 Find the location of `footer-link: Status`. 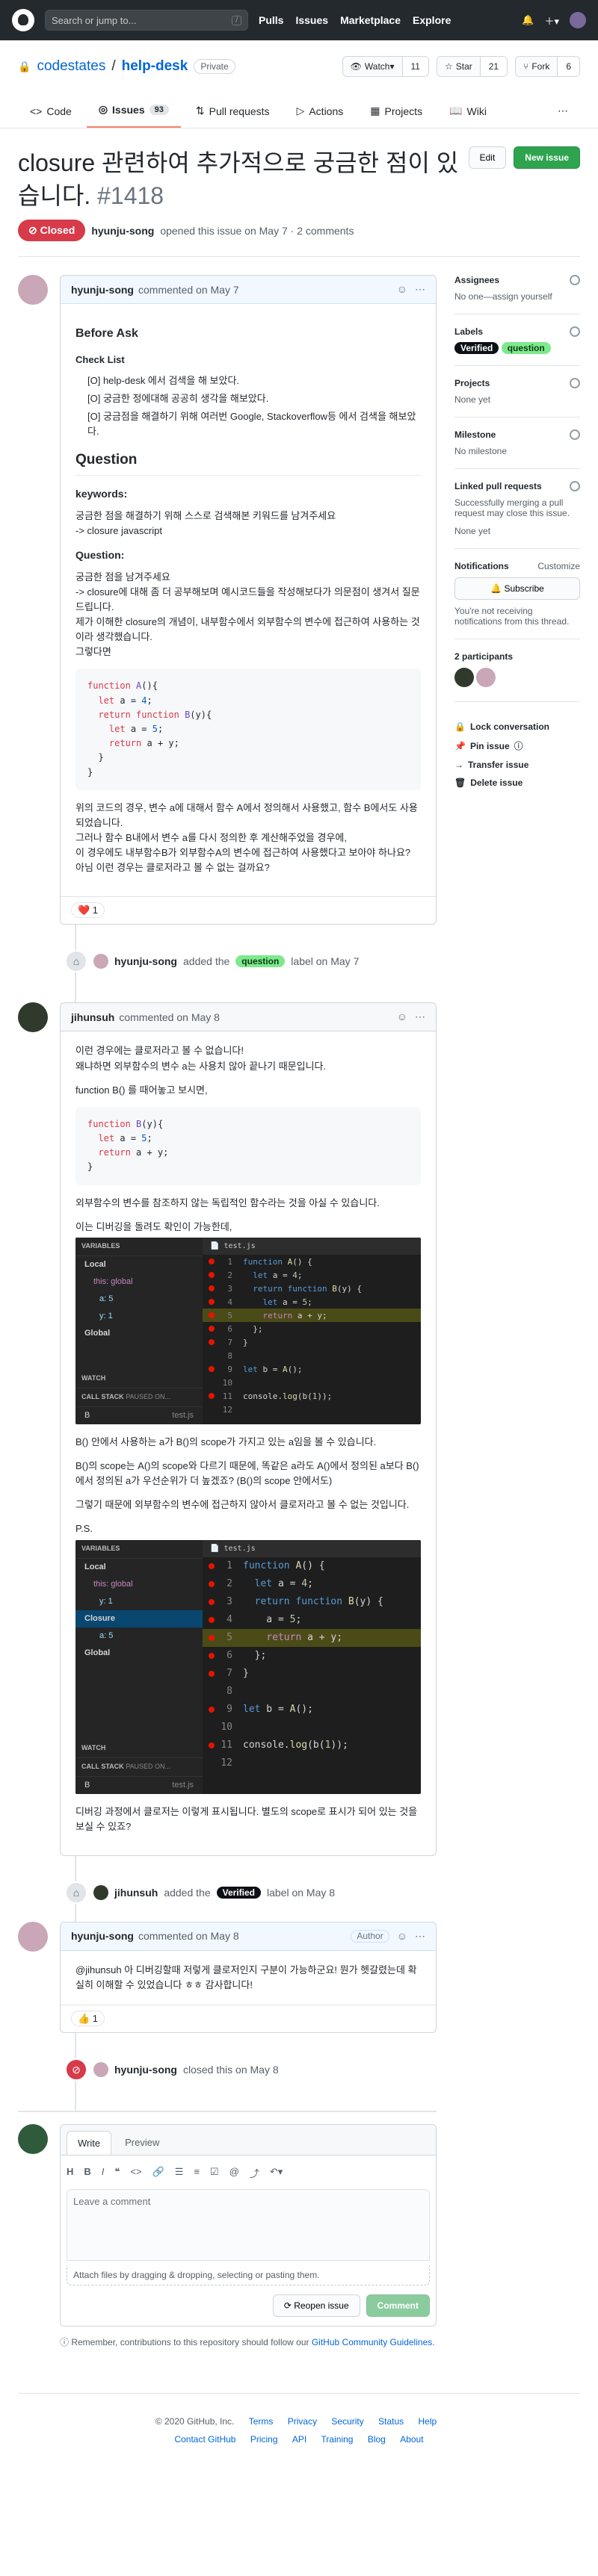

footer-link: Status is located at coordinates (391, 2421).